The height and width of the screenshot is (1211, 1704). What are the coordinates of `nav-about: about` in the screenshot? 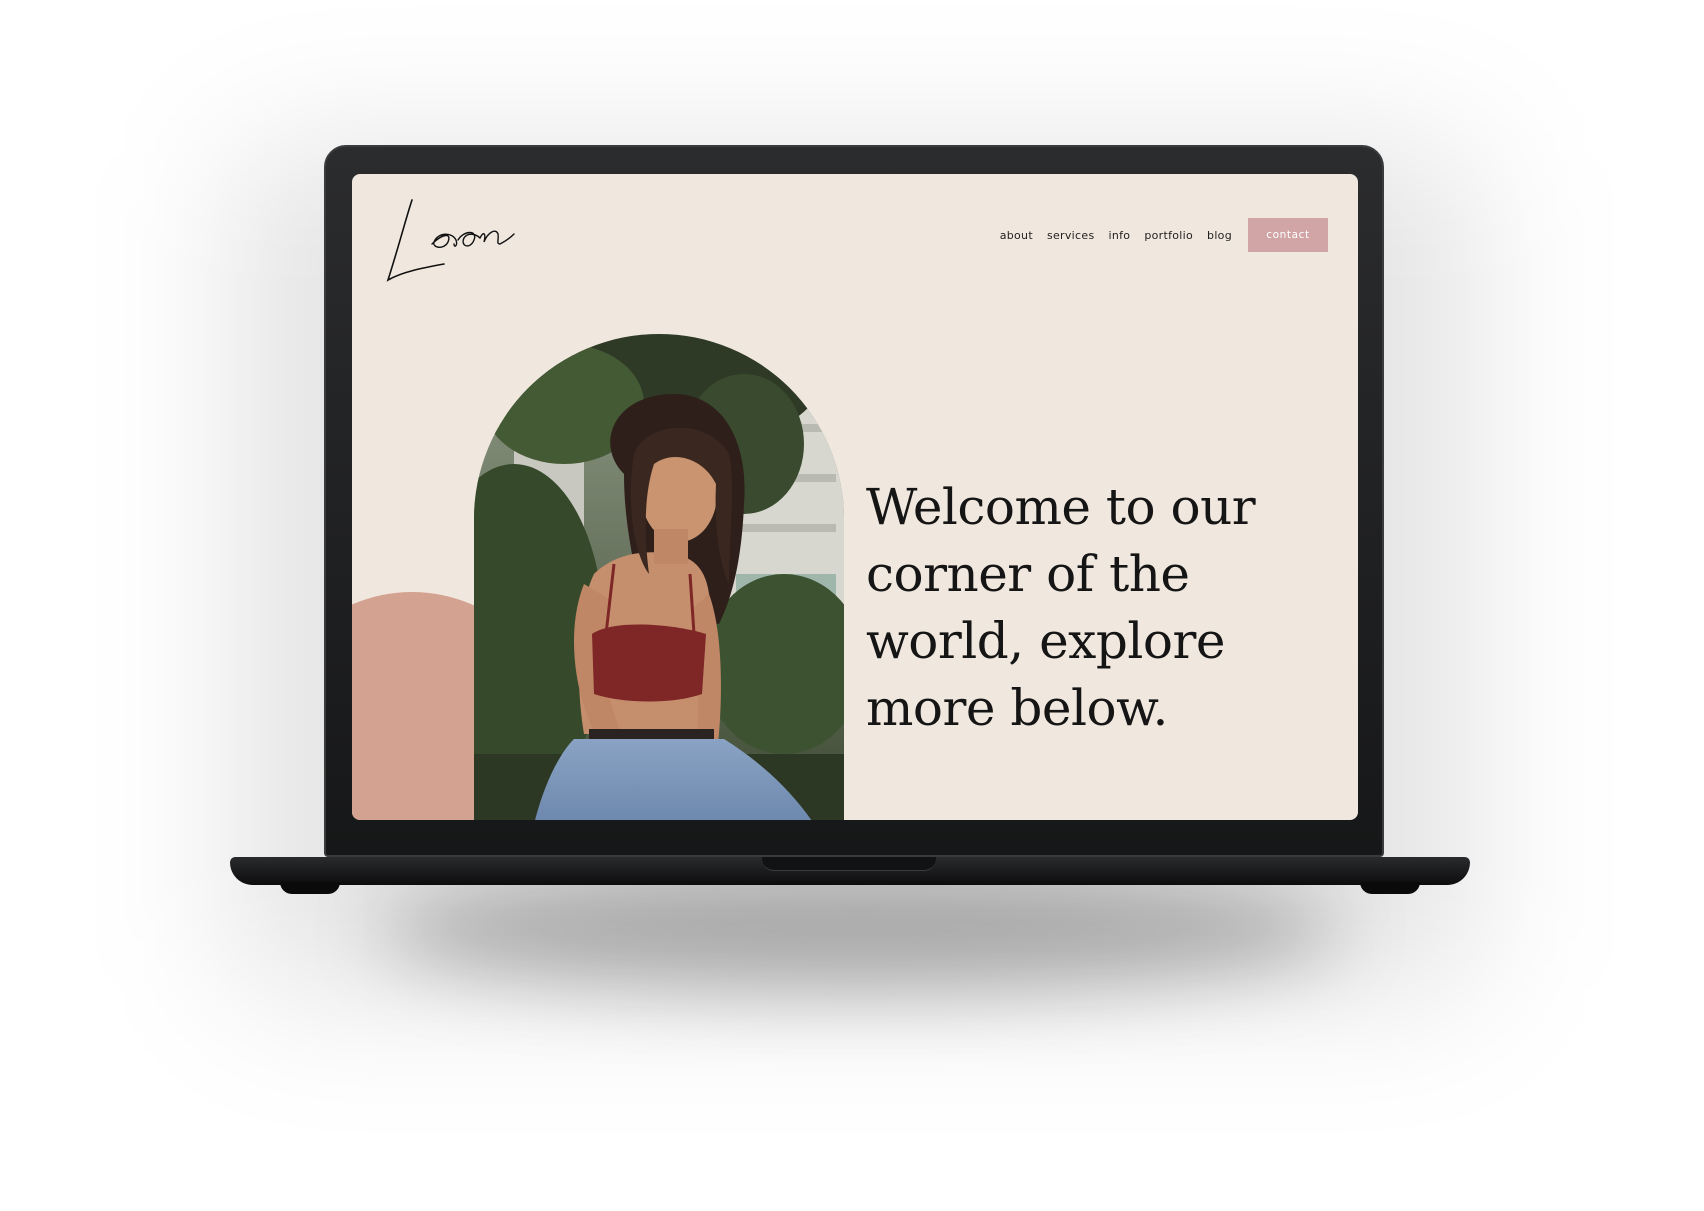 It's located at (1016, 235).